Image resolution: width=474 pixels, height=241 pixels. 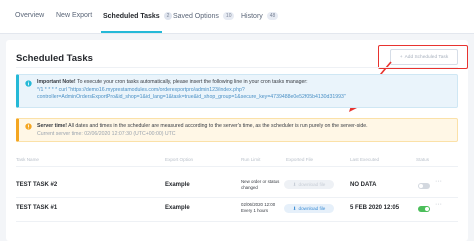 I want to click on tab-overview: Overview, so click(x=29, y=15).